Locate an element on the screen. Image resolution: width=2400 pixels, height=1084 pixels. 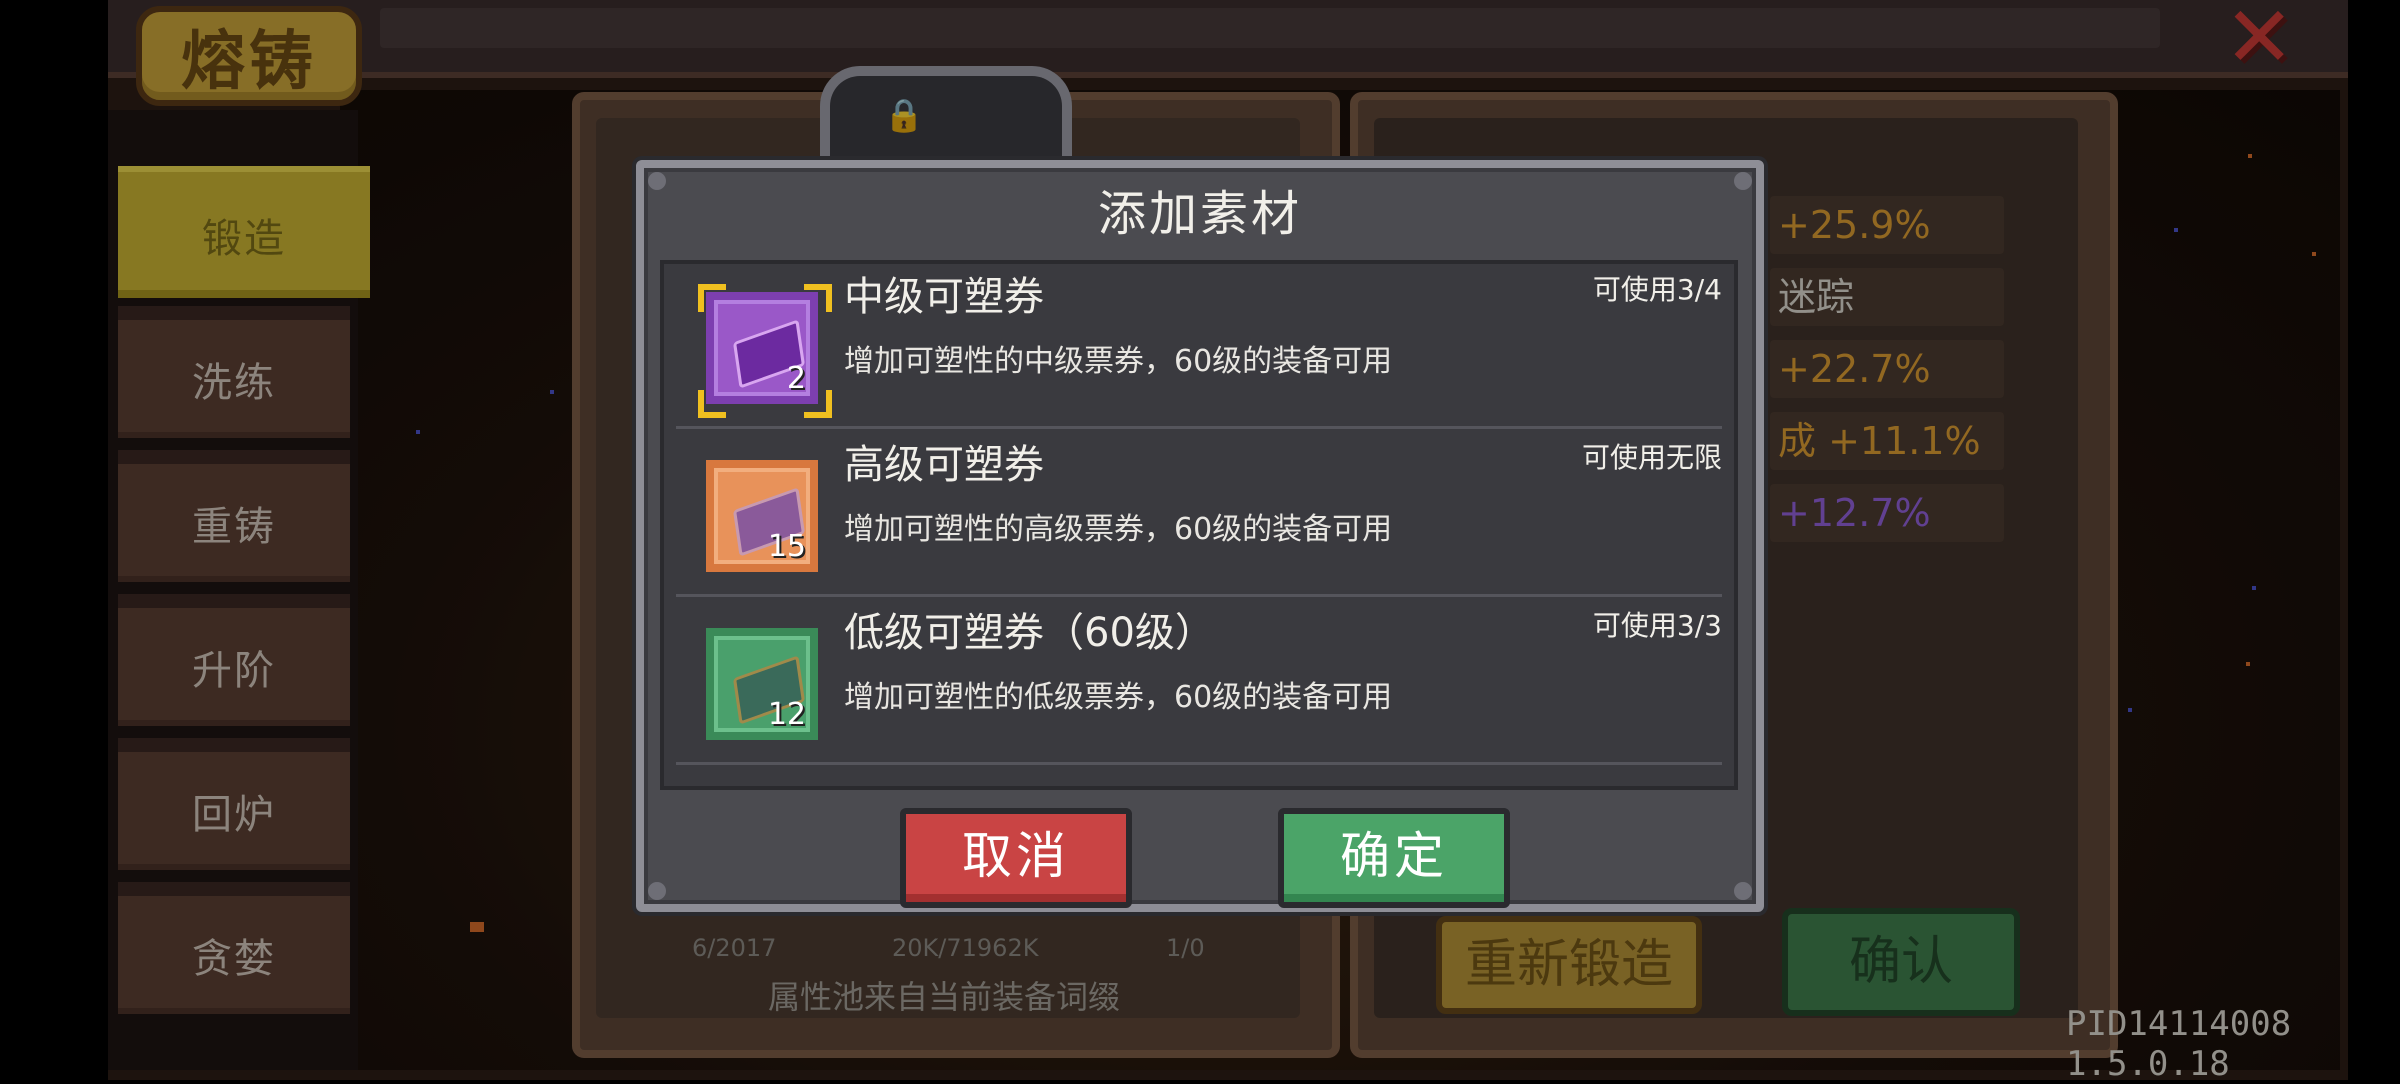
material-item: 12 低级可塑券（60级） 增加可塑性的低级票券，60级的装备可用 可使用3/3 is located at coordinates (1199, 682).